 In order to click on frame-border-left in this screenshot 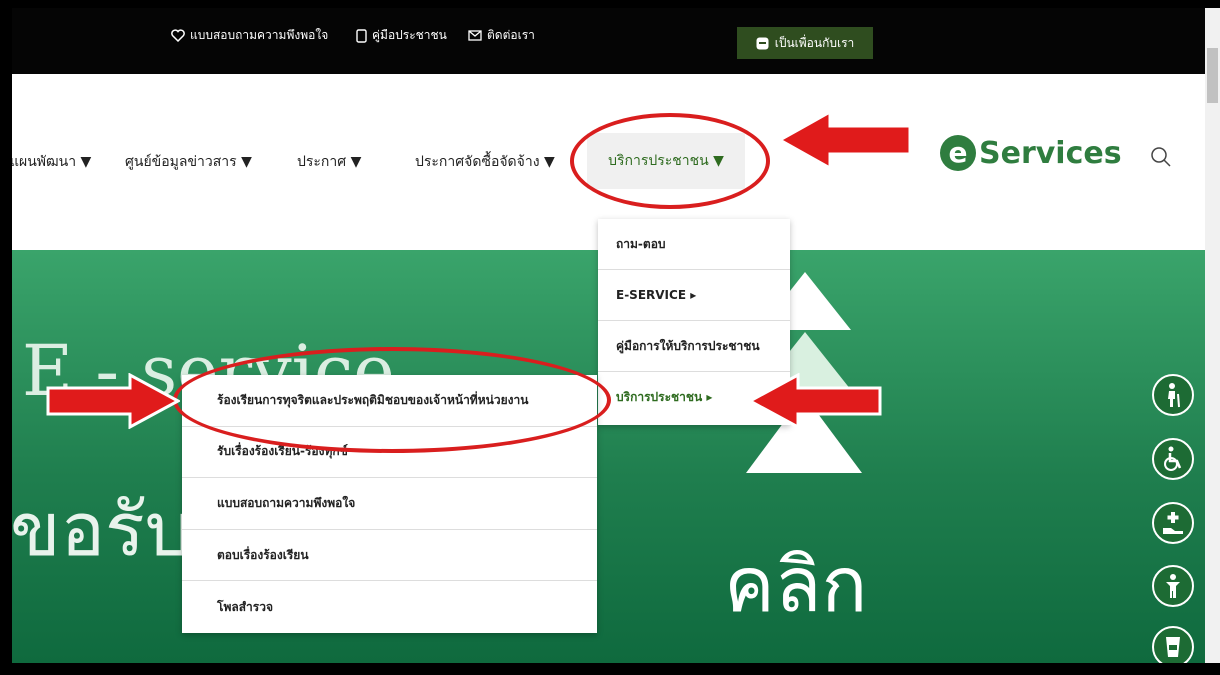, I will do `click(6, 337)`.